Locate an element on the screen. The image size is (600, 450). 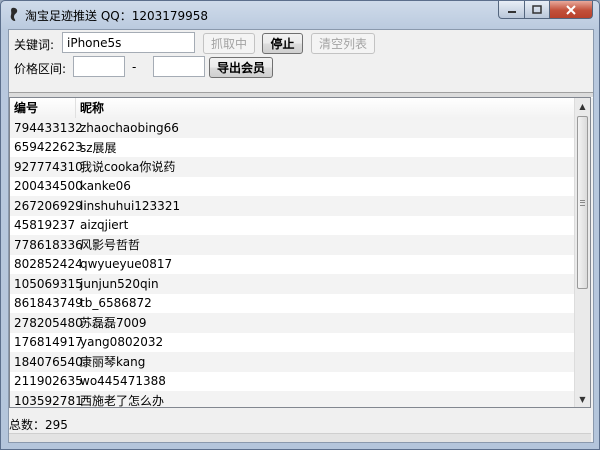
grip-icon is located at coordinates (582, 202).